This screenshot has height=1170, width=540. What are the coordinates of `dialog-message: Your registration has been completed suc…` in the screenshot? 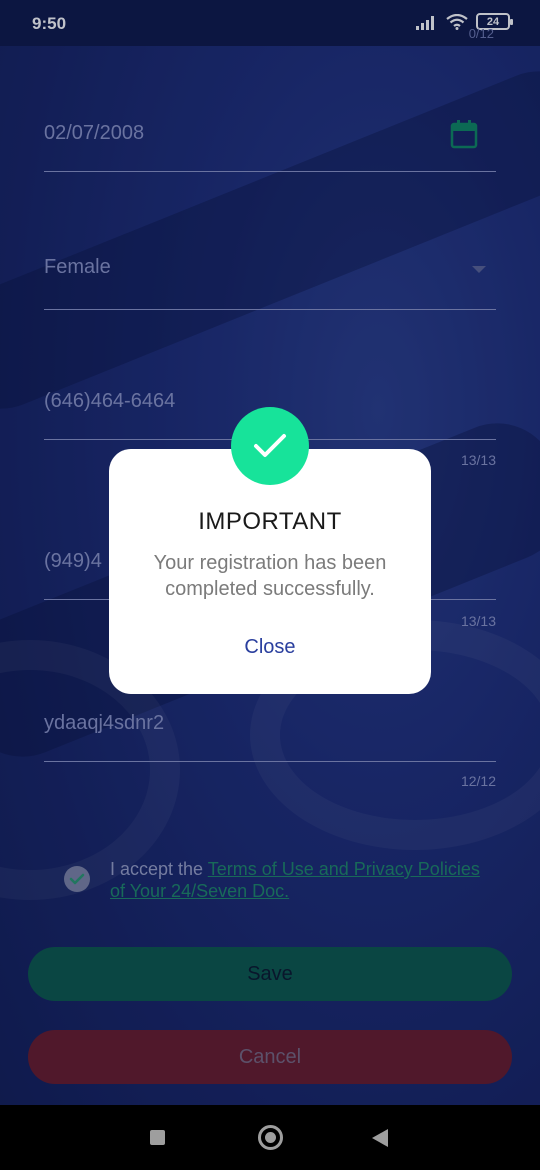 It's located at (270, 576).